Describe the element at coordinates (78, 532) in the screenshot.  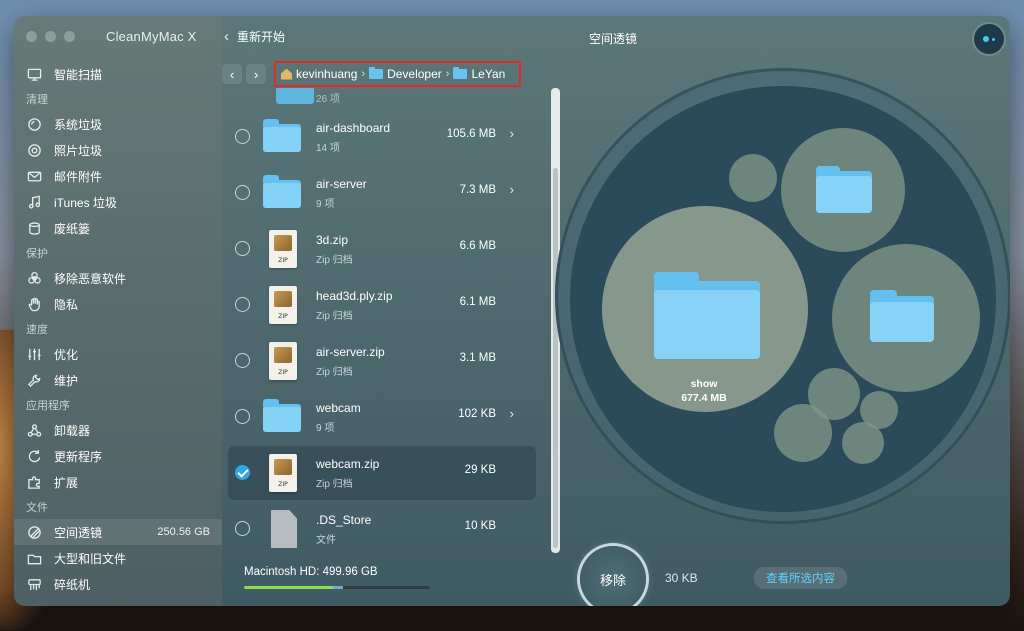
I see `sidebar-item-label: 空间透镜` at that location.